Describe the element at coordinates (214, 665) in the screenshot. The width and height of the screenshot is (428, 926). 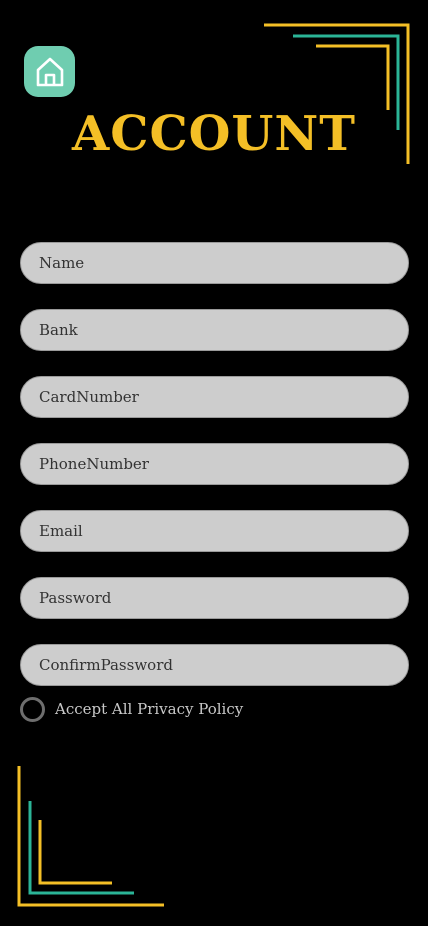
I see `confirm-password-field` at that location.